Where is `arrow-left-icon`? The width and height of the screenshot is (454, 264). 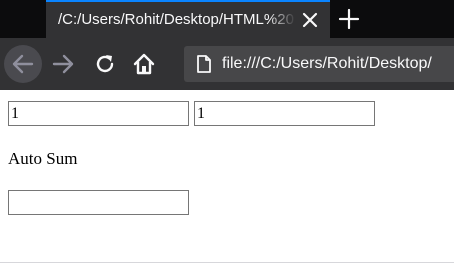
arrow-left-icon is located at coordinates (23, 64).